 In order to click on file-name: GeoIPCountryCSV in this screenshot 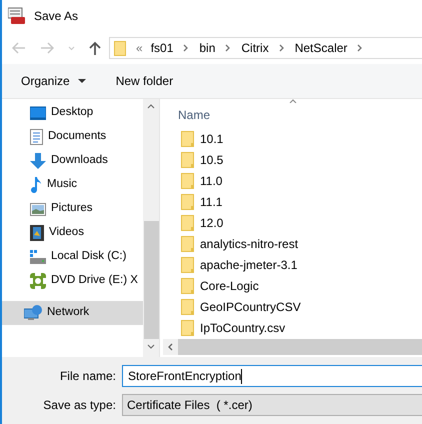, I will do `click(250, 307)`.